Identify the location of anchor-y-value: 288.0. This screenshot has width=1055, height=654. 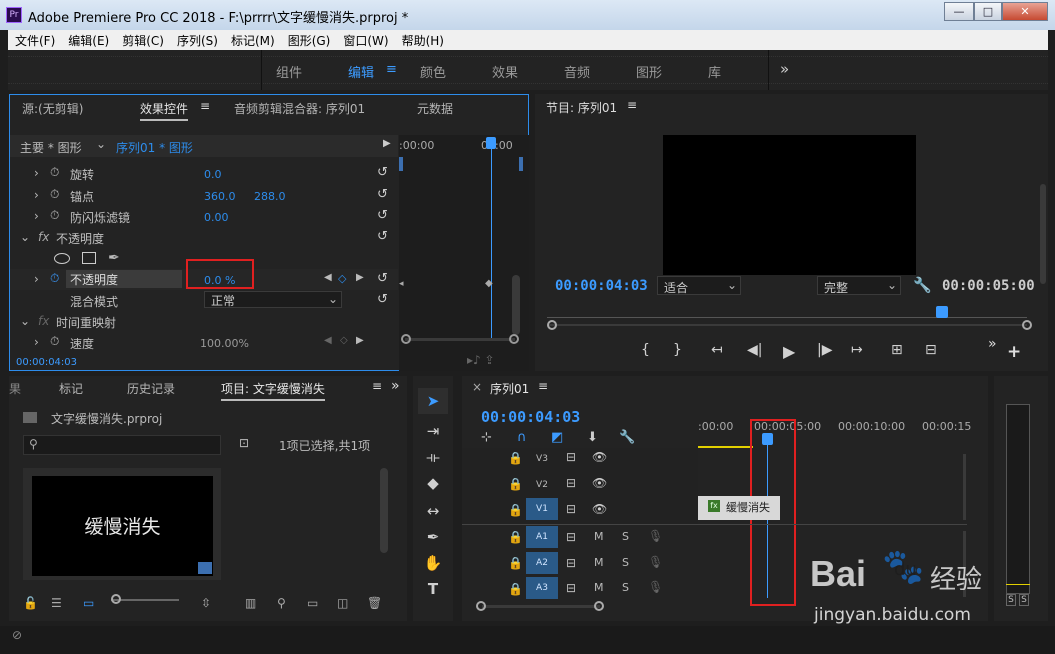
(270, 196).